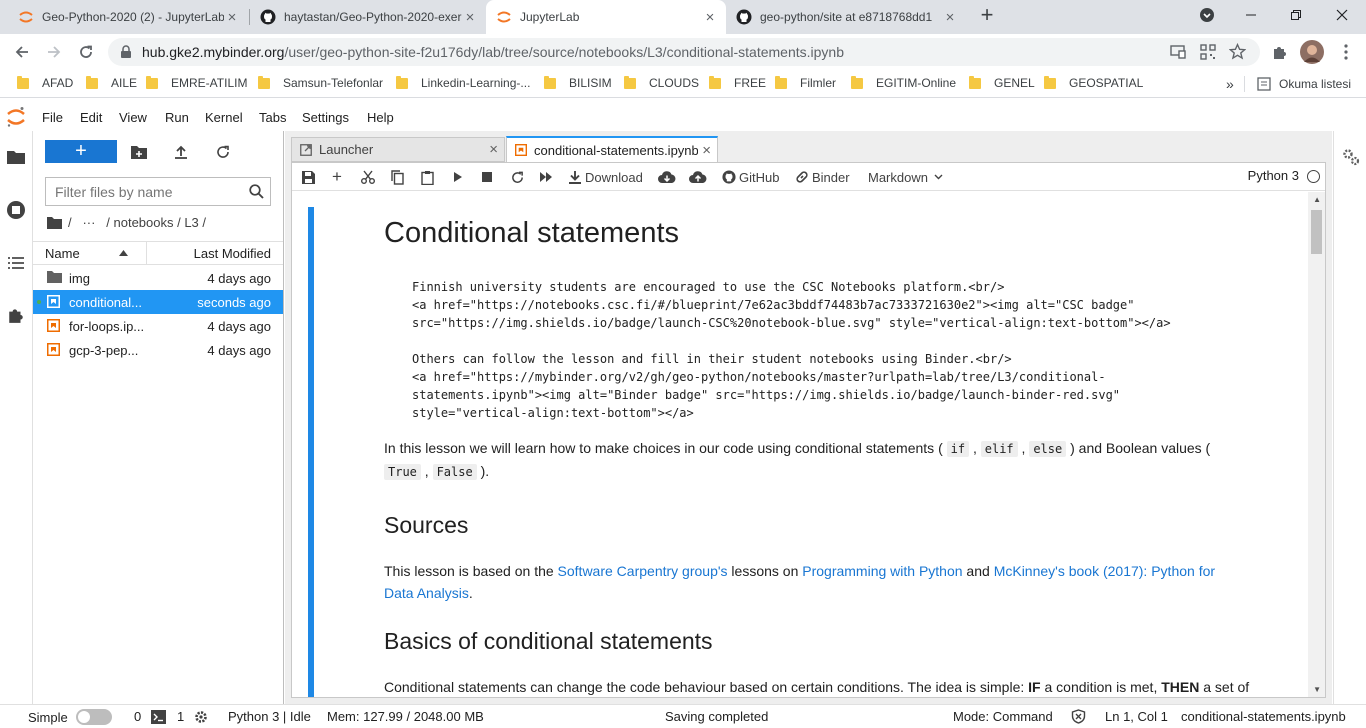 The height and width of the screenshot is (728, 1366). I want to click on breadcrumb-path: / ··· / notebooks / L3 /, so click(137, 222).